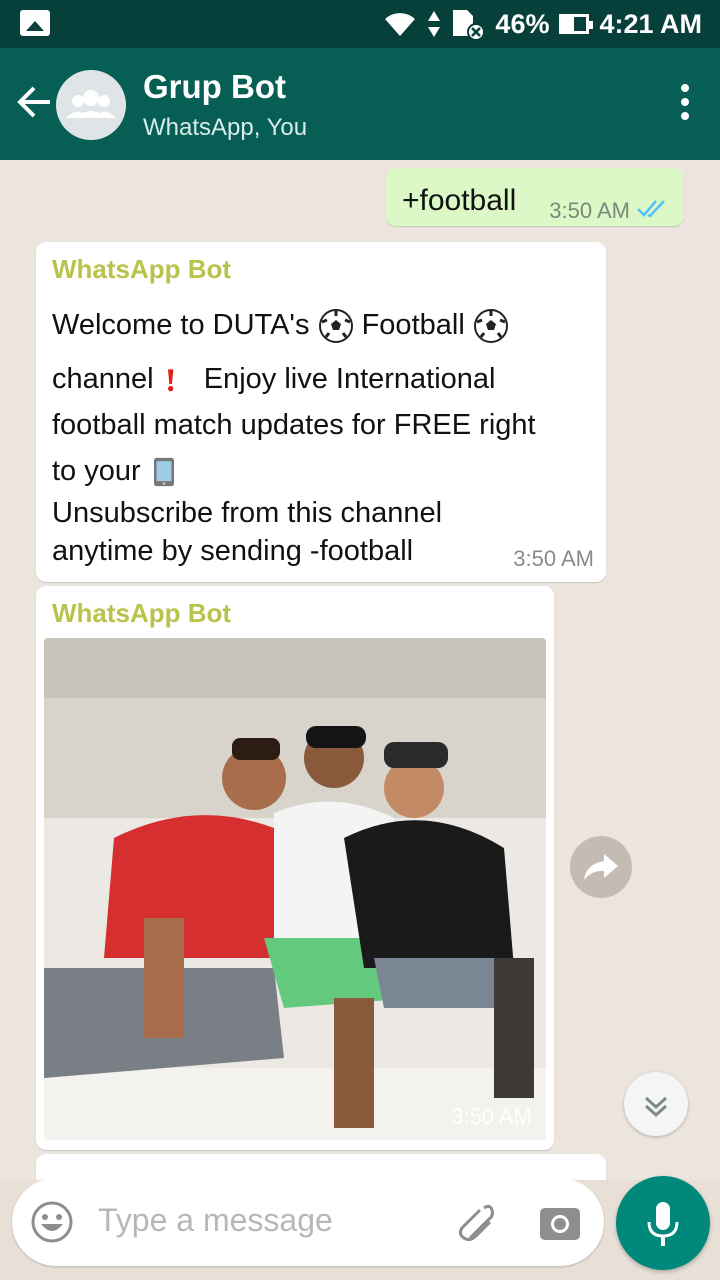 The height and width of the screenshot is (1280, 720). Describe the element at coordinates (650, 23) in the screenshot. I see `clock: 4:21 AM` at that location.